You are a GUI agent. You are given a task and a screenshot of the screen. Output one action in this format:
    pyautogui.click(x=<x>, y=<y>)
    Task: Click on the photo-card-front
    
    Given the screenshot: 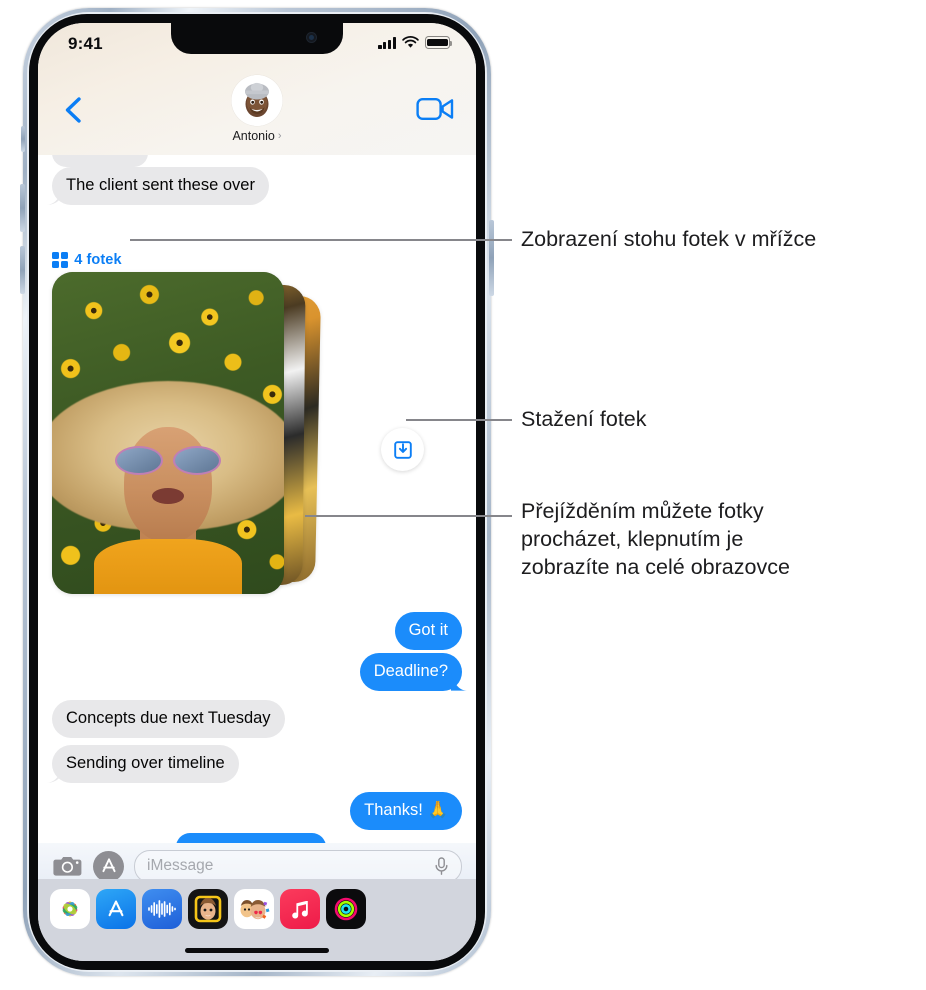 What is the action you would take?
    pyautogui.click(x=168, y=433)
    